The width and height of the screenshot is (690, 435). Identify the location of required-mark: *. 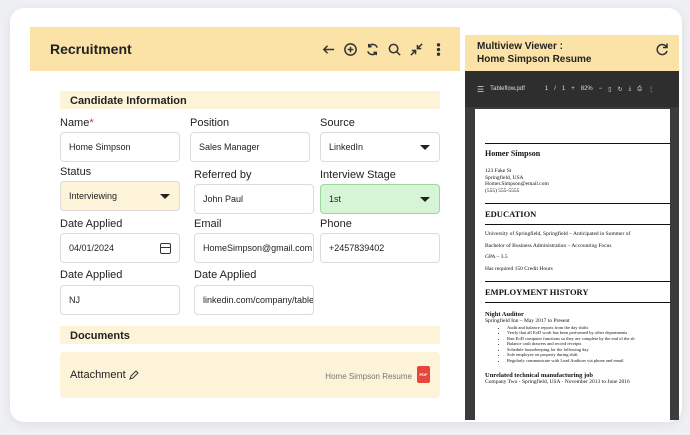
(91, 123).